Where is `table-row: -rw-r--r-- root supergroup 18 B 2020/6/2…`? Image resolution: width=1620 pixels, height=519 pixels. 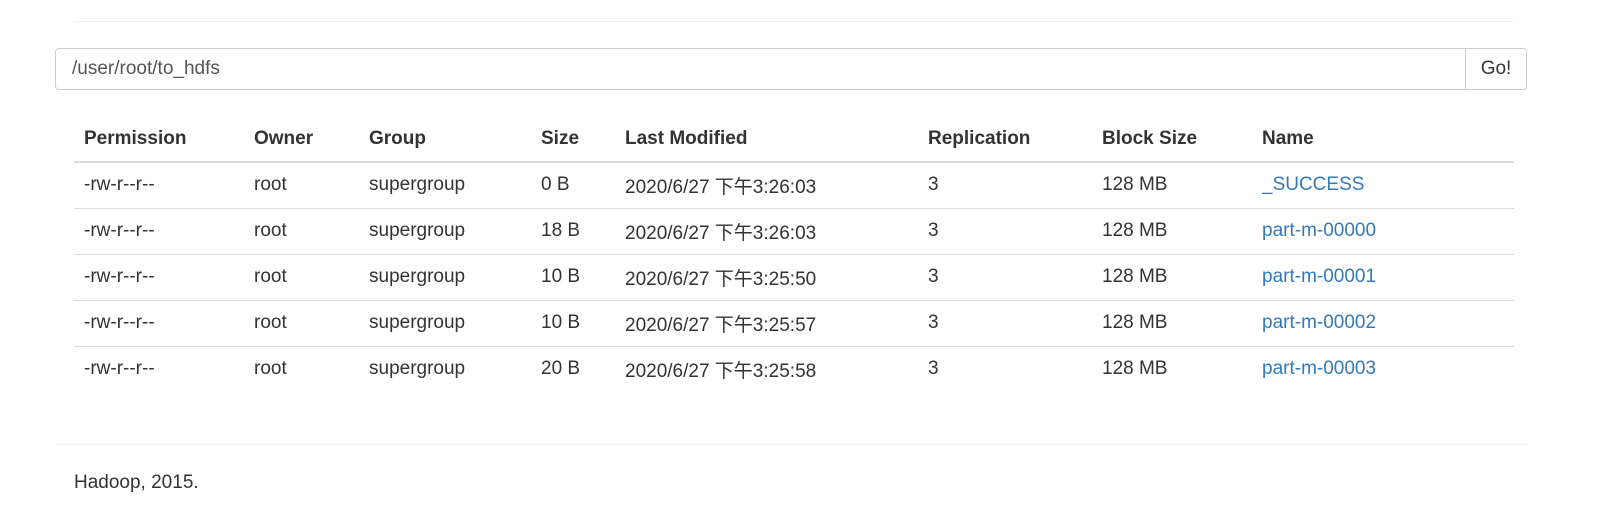
table-row: -rw-r--r-- root supergroup 18 B 2020/6/2… is located at coordinates (794, 231).